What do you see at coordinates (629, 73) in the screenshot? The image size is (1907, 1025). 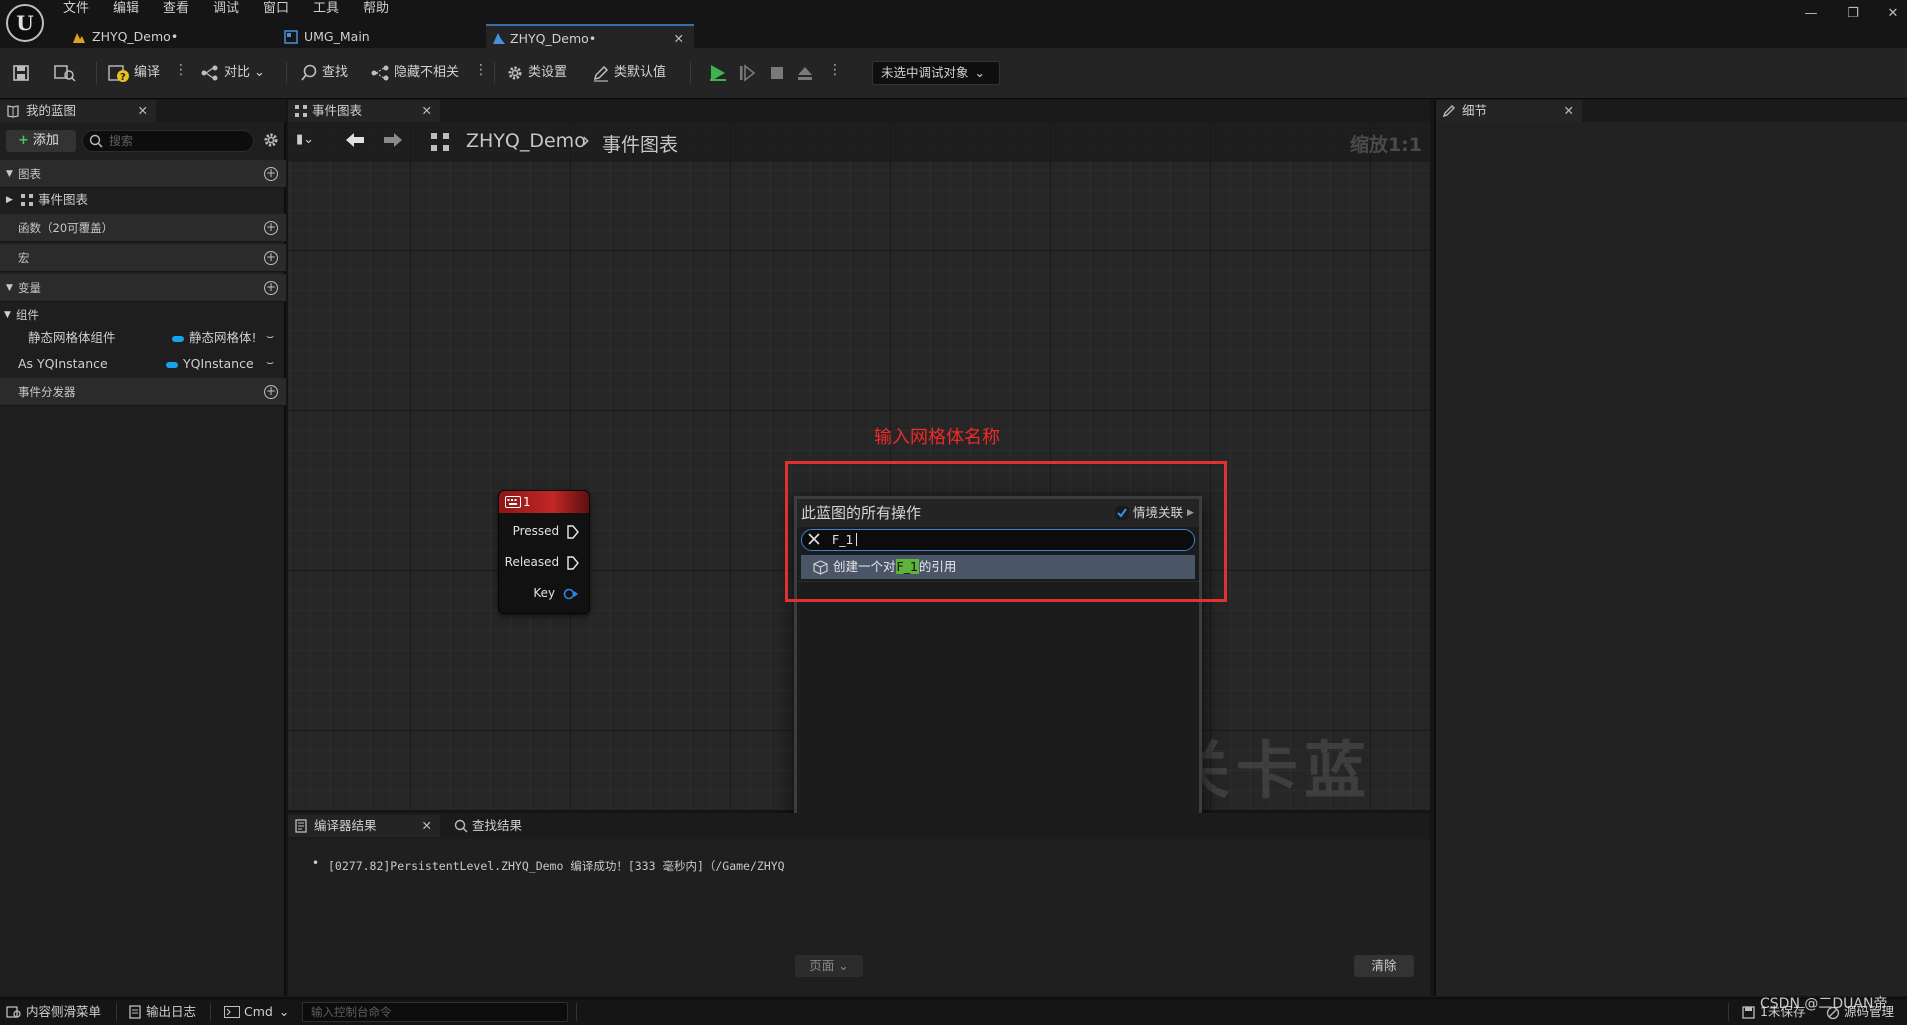 I see `class-defaults-button: 类默认值` at bounding box center [629, 73].